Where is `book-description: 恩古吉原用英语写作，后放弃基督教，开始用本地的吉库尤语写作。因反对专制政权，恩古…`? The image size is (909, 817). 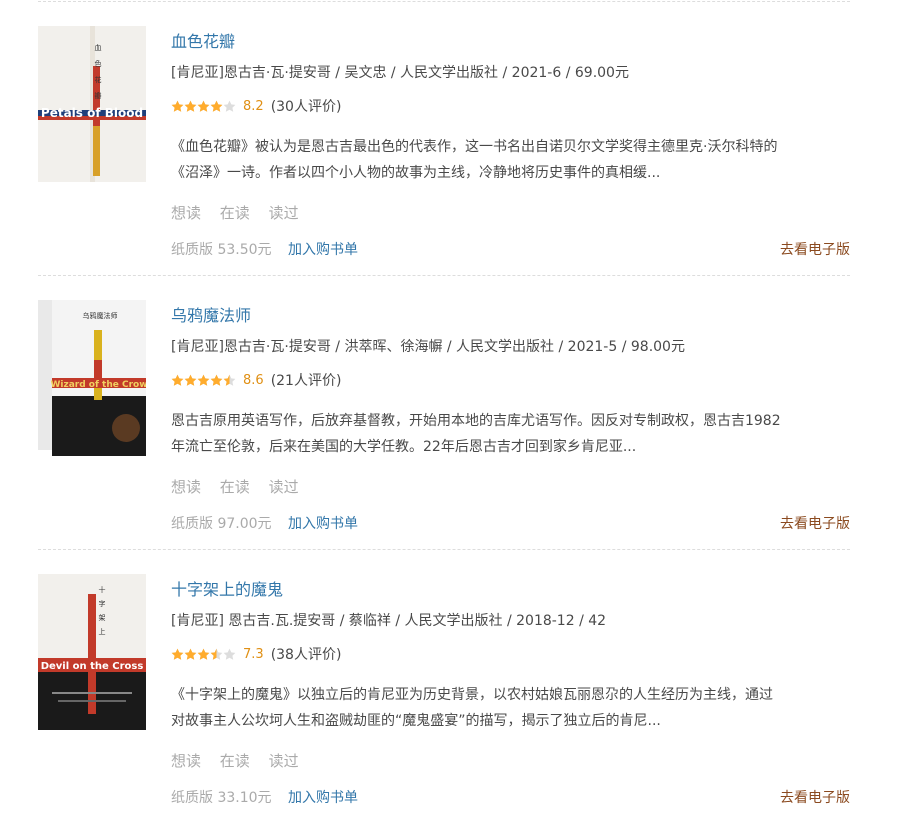 book-description: 恩古吉原用英语写作，后放弃基督教，开始用本地的吉库尤语写作。因反对专制政权，恩古… is located at coordinates (511, 434).